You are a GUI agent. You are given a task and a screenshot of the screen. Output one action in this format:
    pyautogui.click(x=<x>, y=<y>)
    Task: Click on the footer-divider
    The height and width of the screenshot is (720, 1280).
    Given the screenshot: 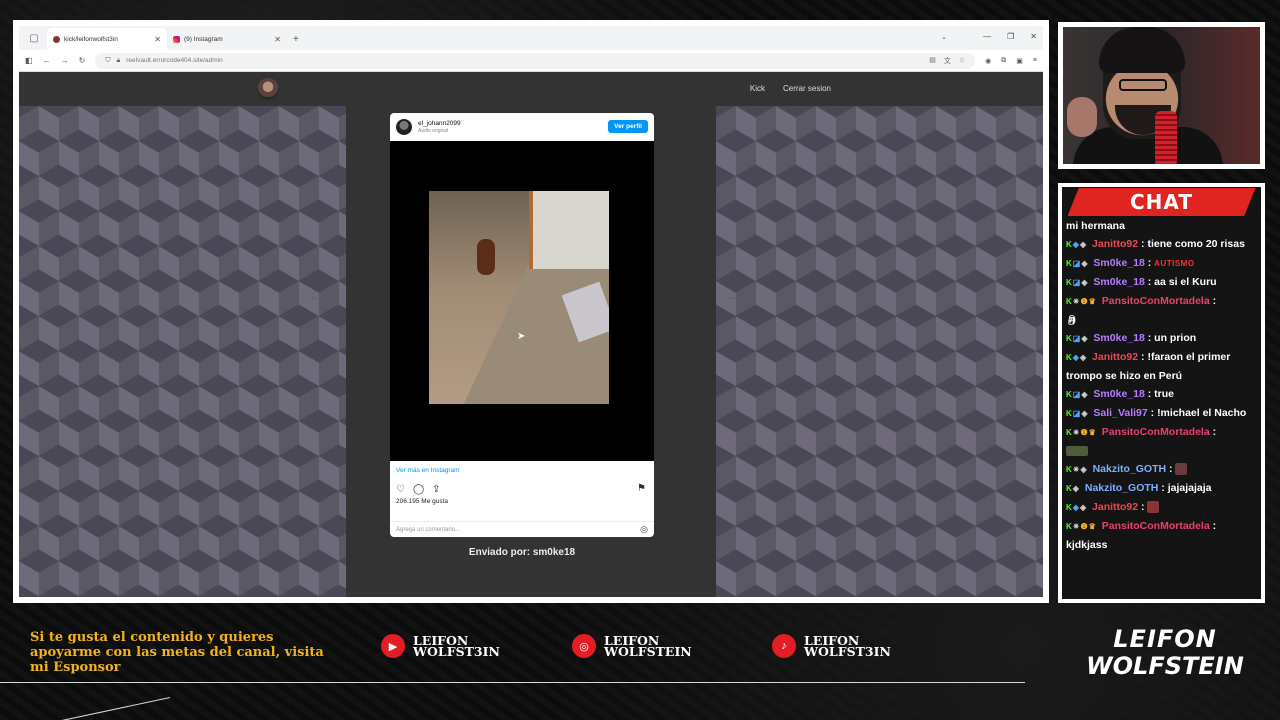 What is the action you would take?
    pyautogui.click(x=512, y=682)
    